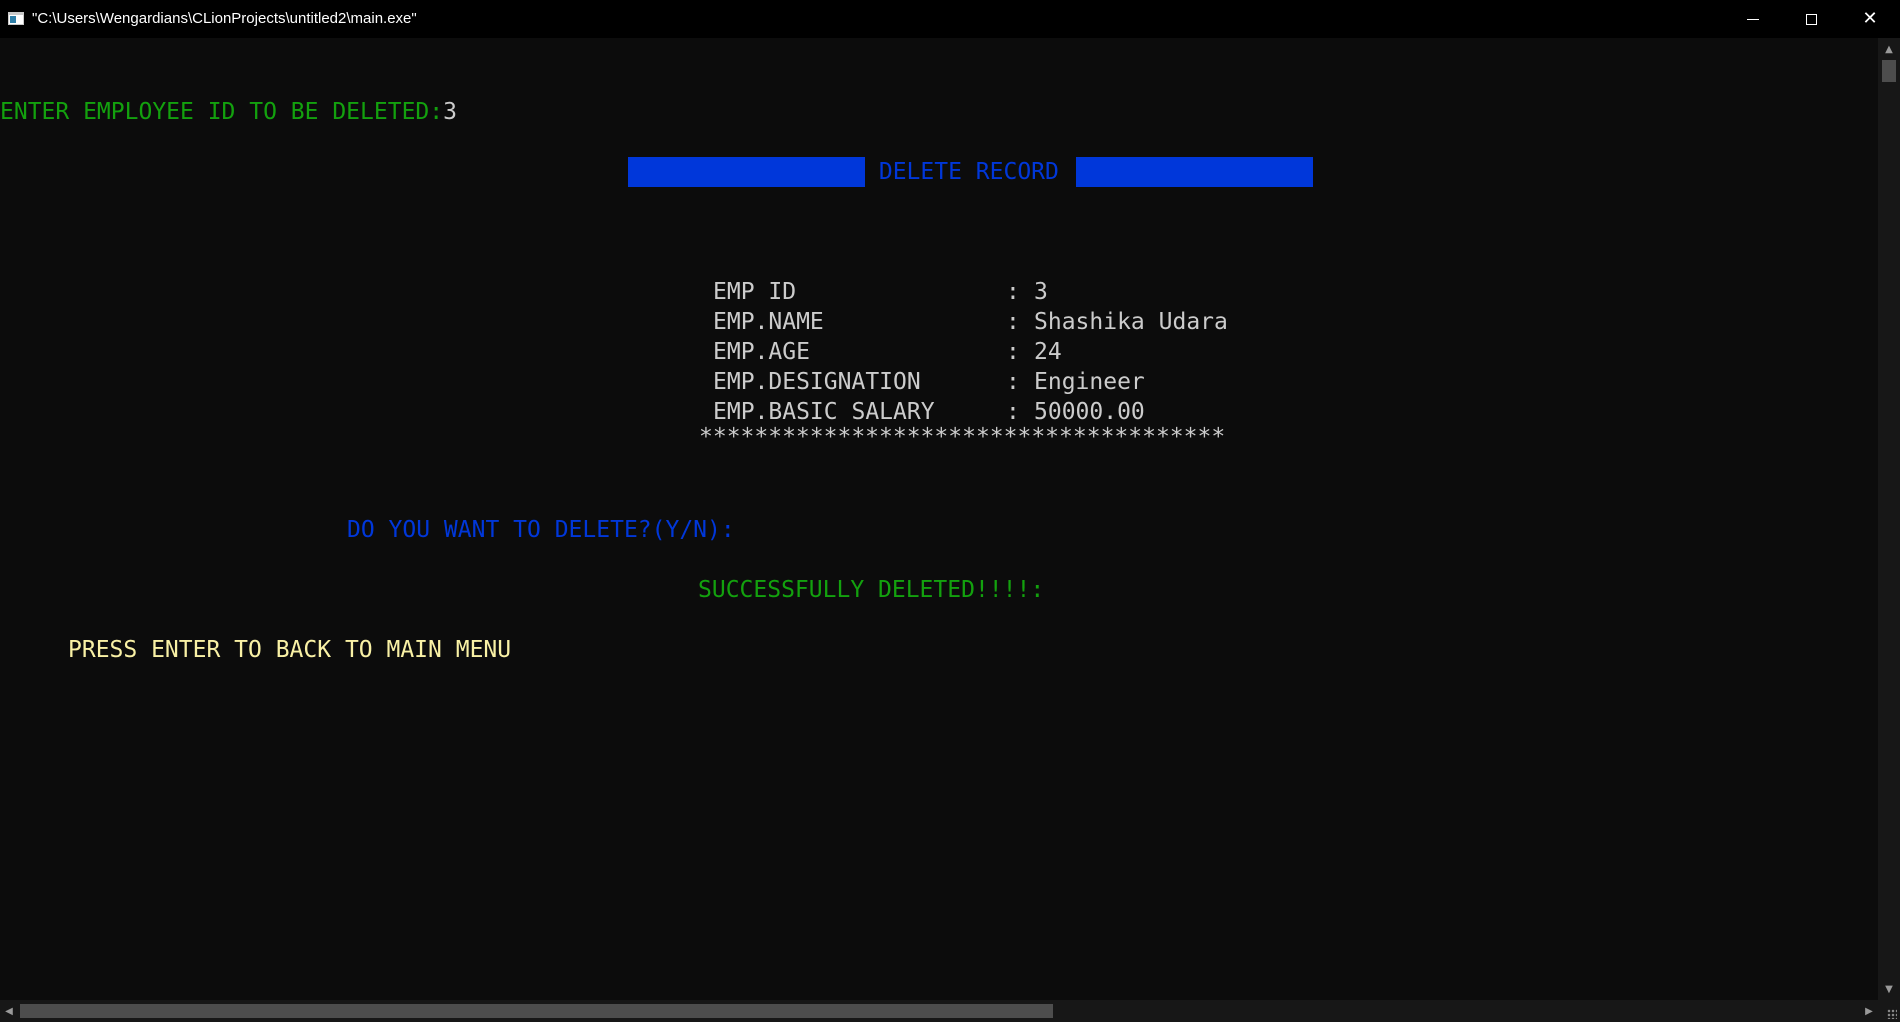 The height and width of the screenshot is (1022, 1900). I want to click on horizontal-scroll-thumb, so click(536, 1011).